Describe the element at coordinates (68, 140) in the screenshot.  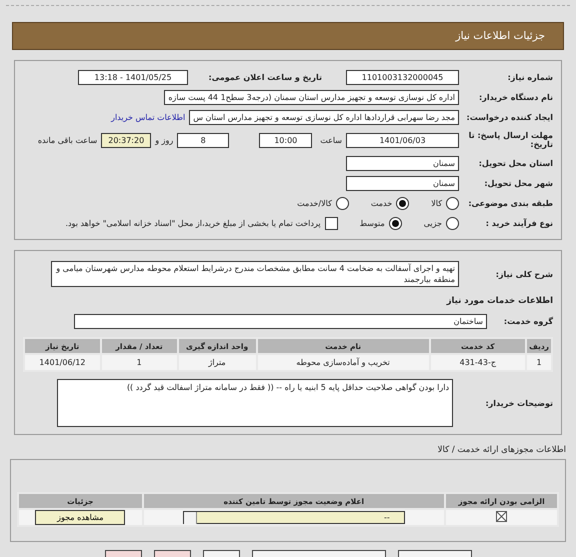
I see `remaining-label: ساعت باقی مانده` at that location.